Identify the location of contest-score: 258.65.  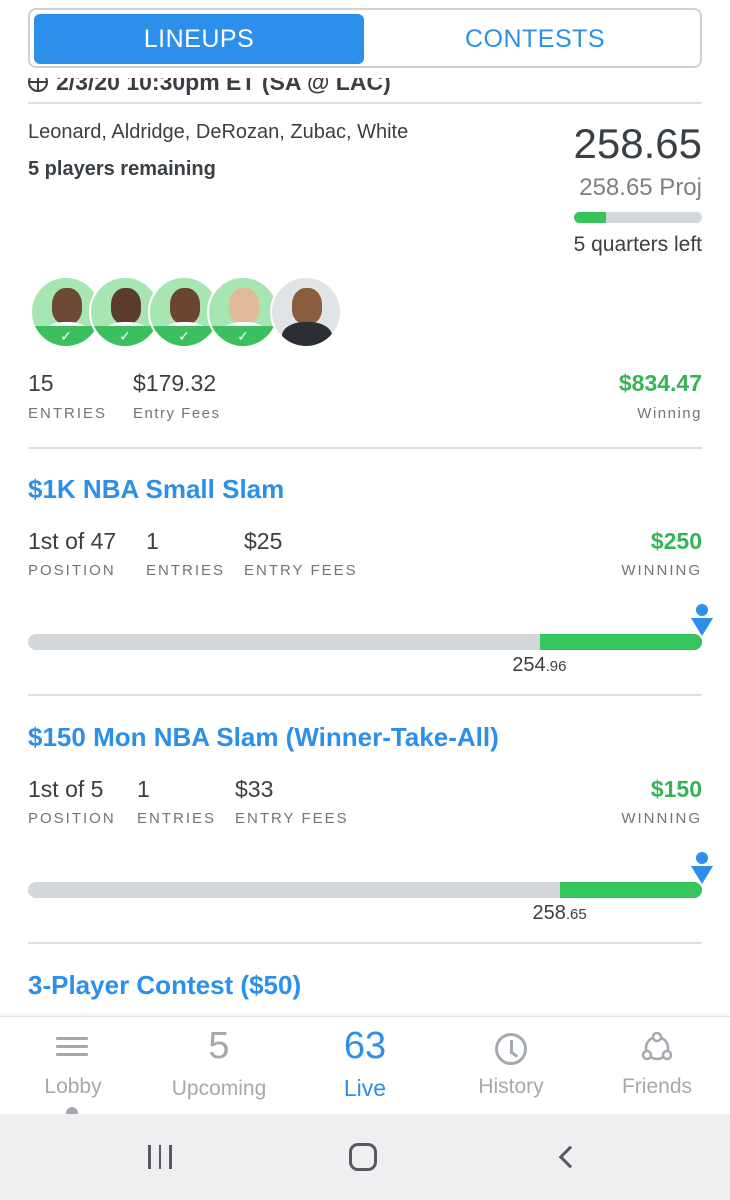
(559, 913).